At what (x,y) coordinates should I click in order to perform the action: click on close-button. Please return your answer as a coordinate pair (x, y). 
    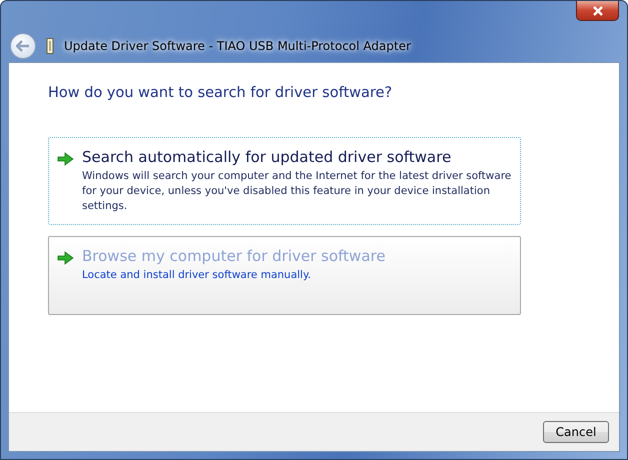
    Looking at the image, I should click on (597, 11).